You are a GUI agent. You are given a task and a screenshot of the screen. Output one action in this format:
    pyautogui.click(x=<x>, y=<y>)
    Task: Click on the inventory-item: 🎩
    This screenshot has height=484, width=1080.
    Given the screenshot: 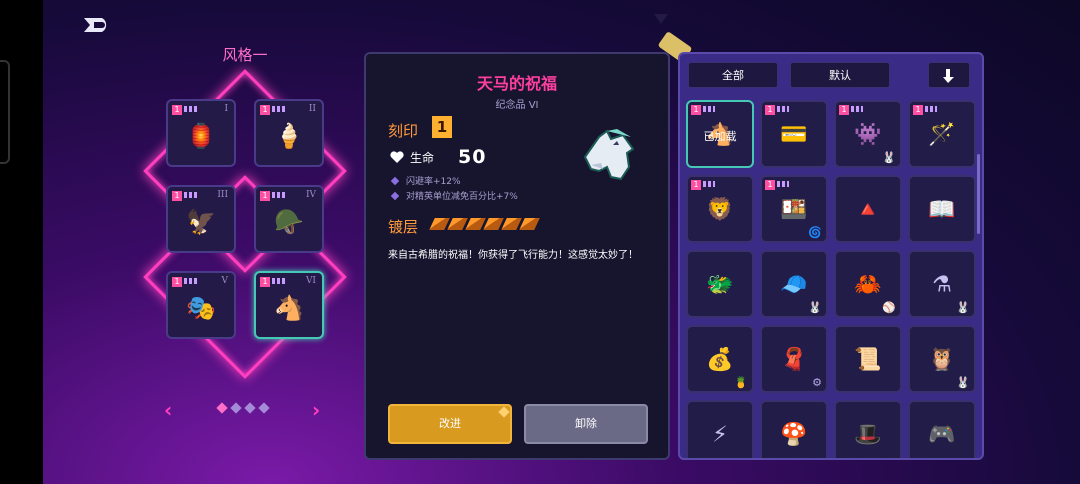 What is the action you would take?
    pyautogui.click(x=868, y=429)
    